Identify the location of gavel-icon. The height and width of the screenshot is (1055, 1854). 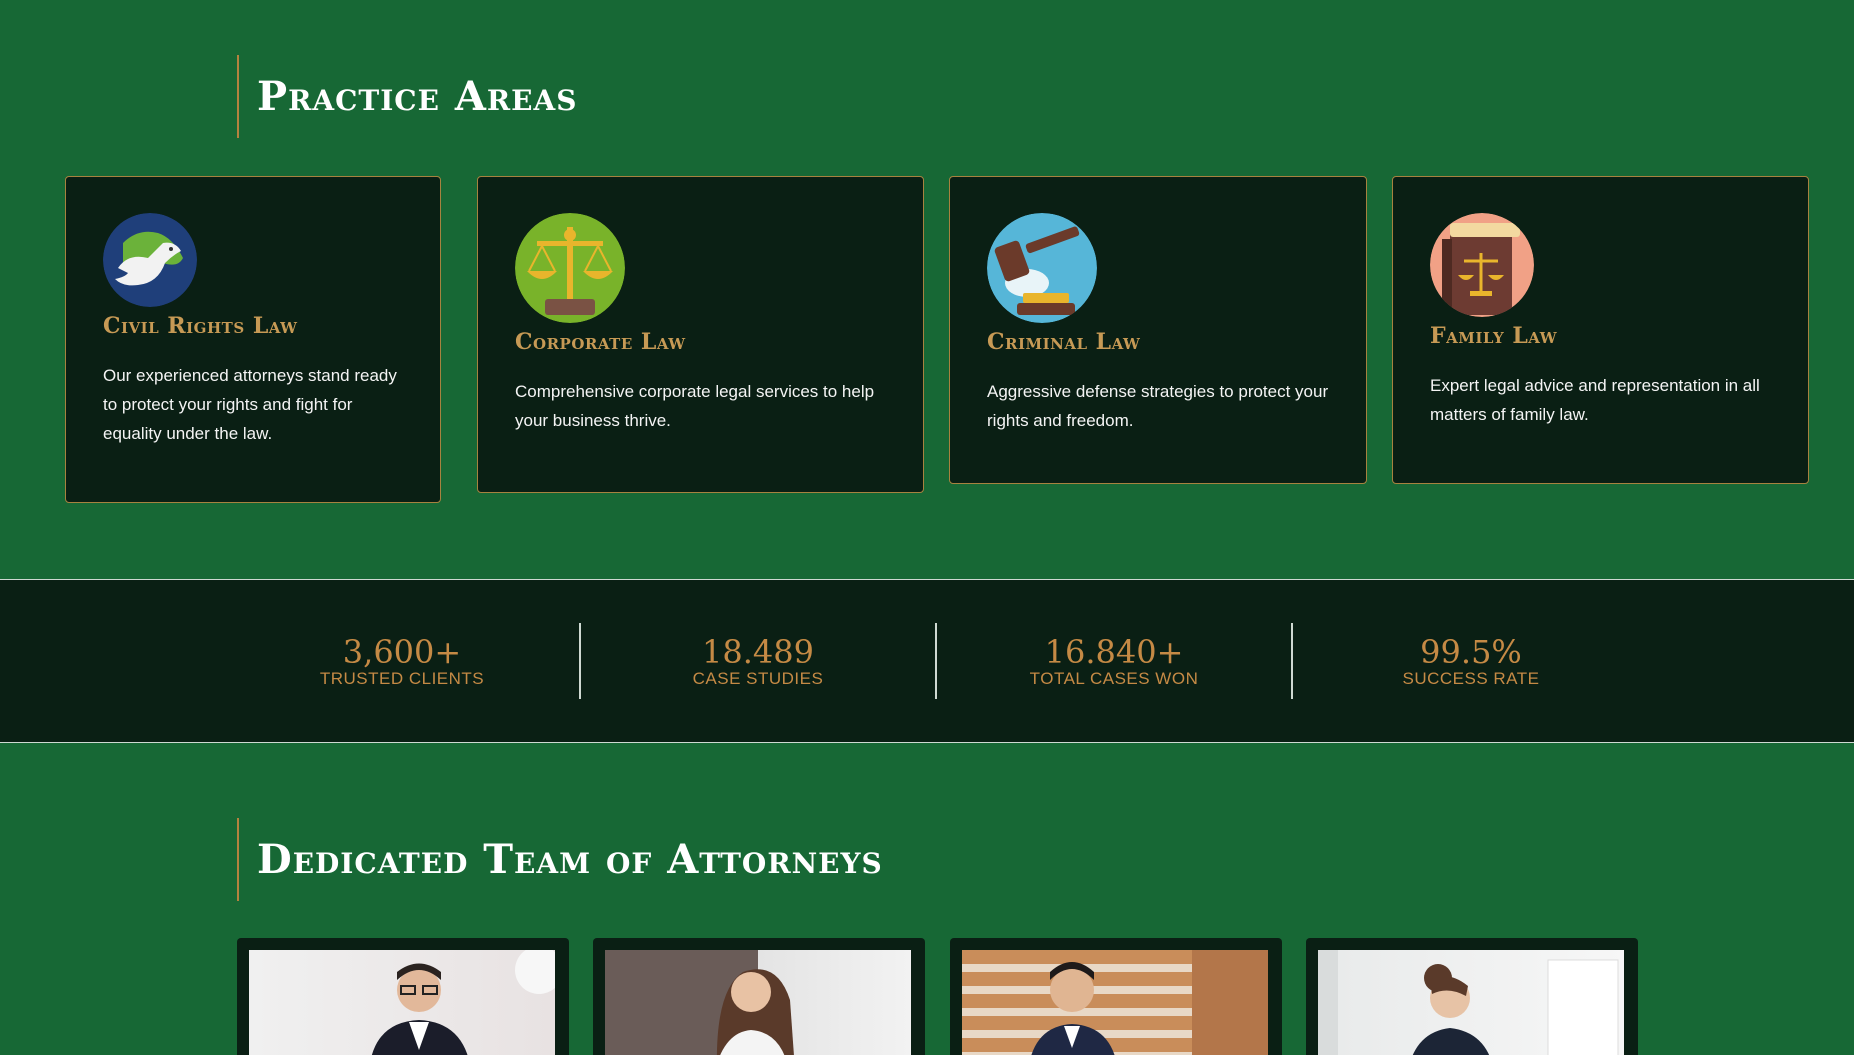
(1042, 268).